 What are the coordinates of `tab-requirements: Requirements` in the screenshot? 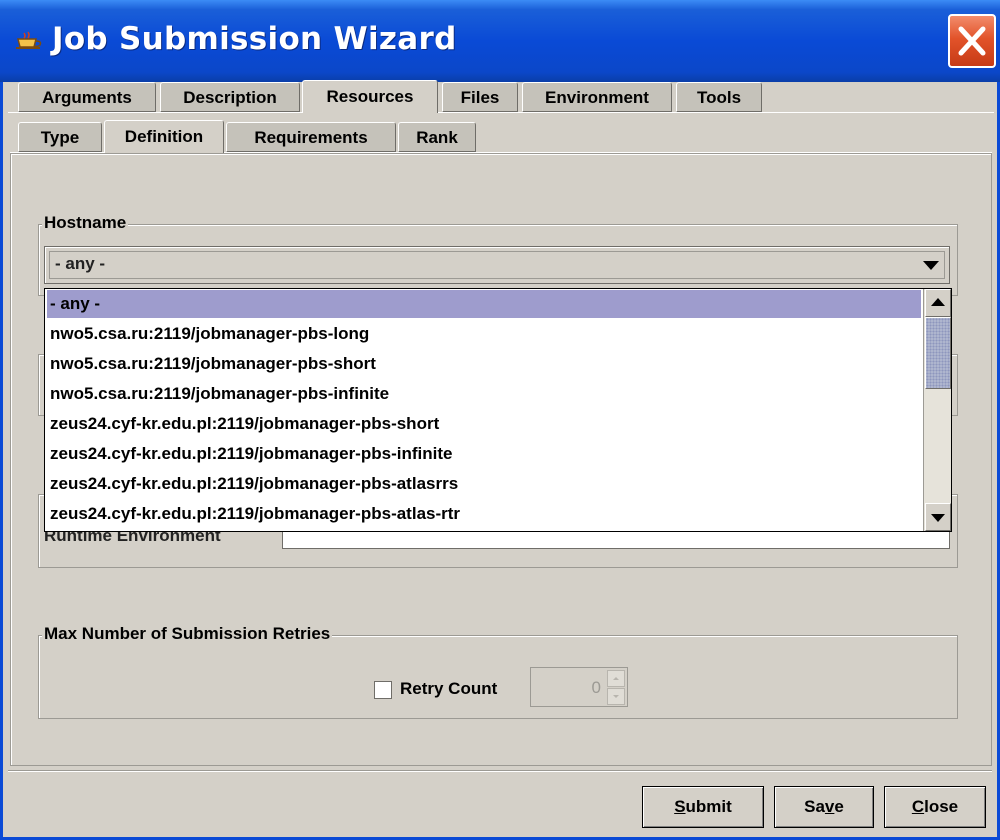 It's located at (311, 137).